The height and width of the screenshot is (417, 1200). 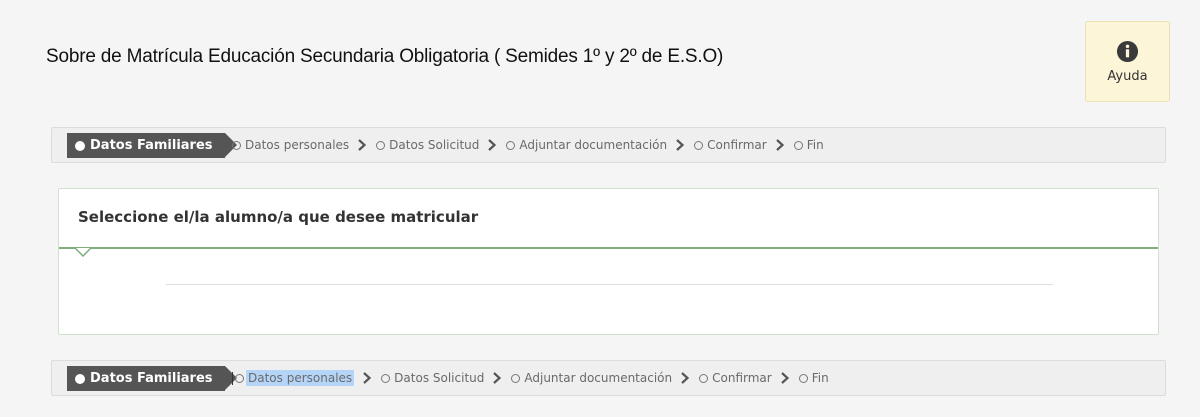 I want to click on text-cursor, so click(x=232, y=378).